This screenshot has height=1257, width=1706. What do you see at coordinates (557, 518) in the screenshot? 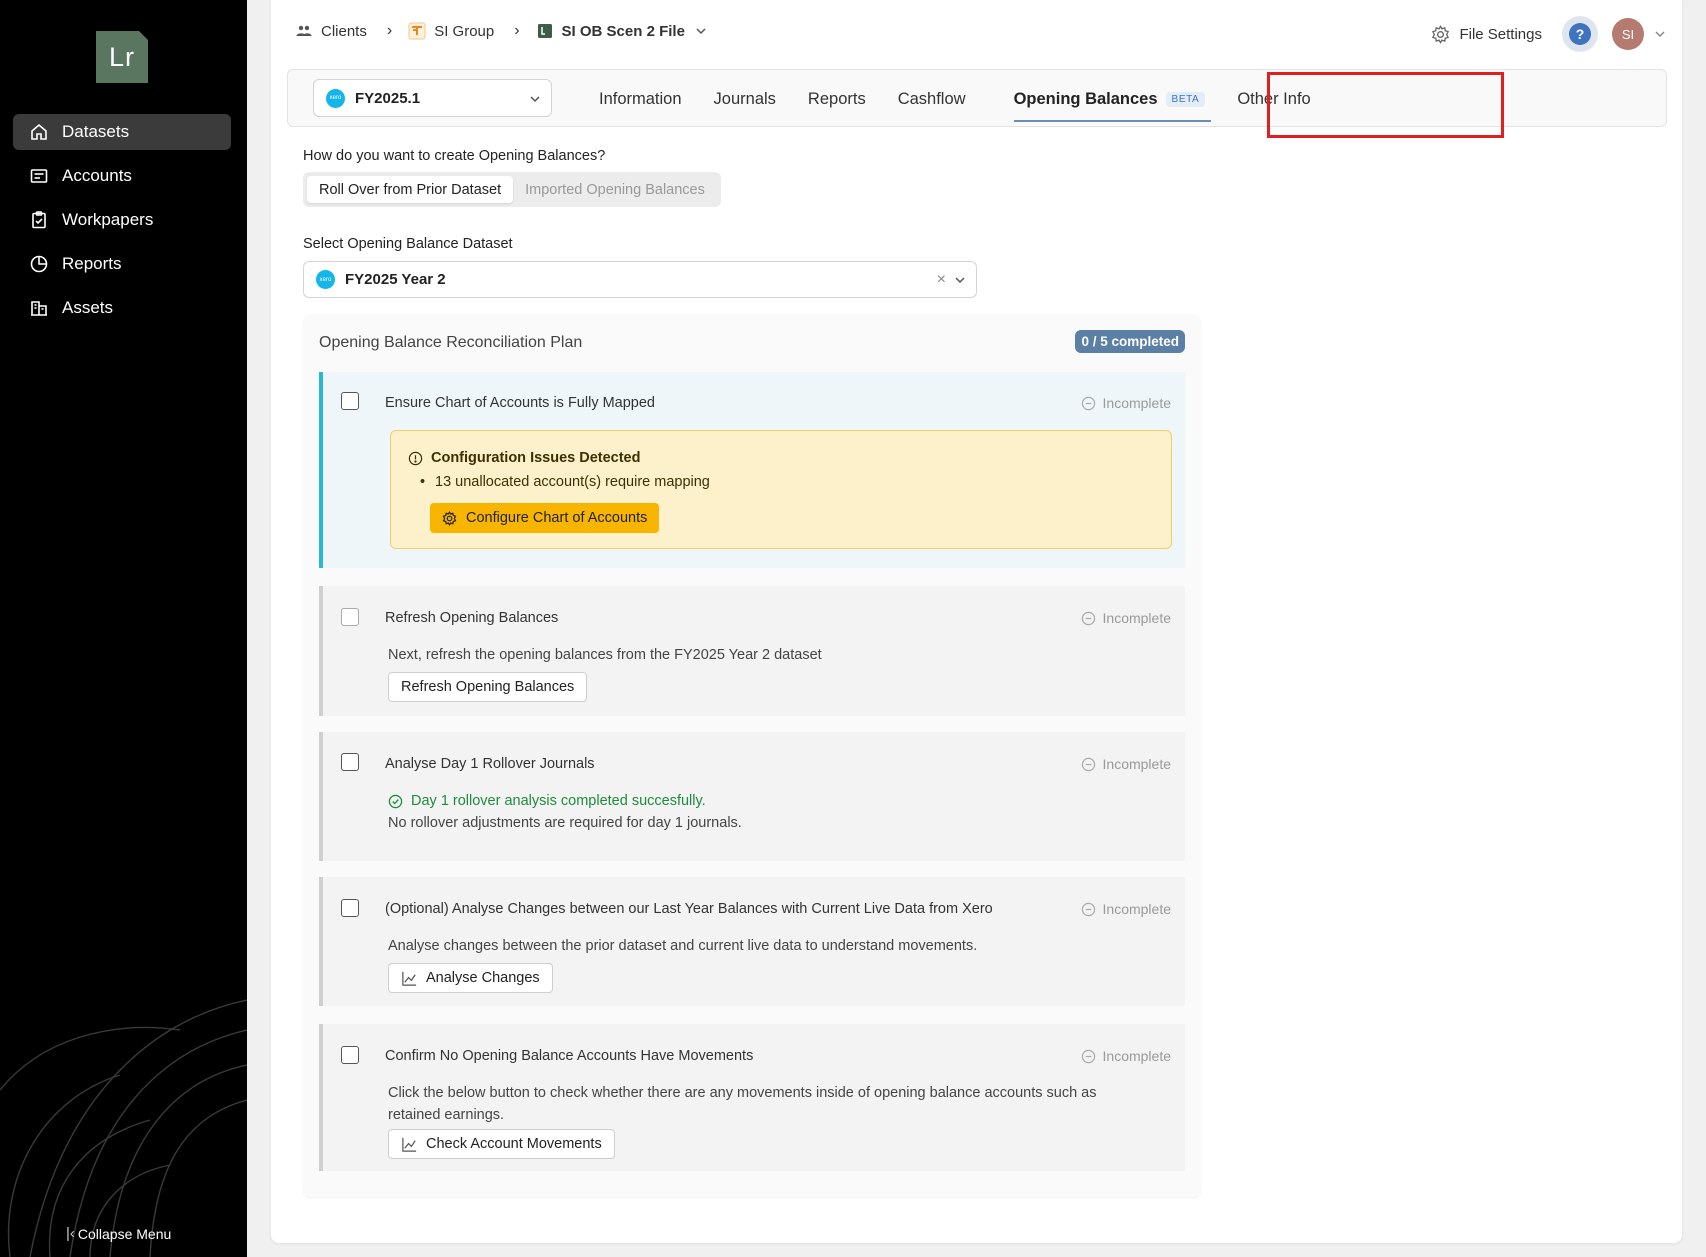
I see `configure-chart-button-label: Configure Chart of Accounts` at bounding box center [557, 518].